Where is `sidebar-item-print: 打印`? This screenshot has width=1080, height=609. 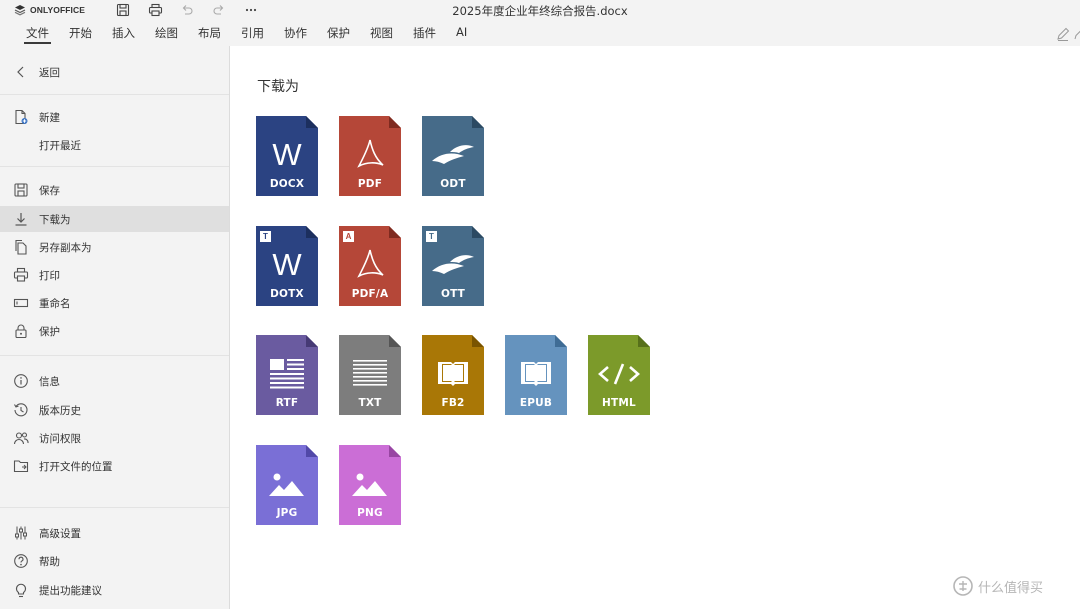
sidebar-item-print: 打印 is located at coordinates (114, 275).